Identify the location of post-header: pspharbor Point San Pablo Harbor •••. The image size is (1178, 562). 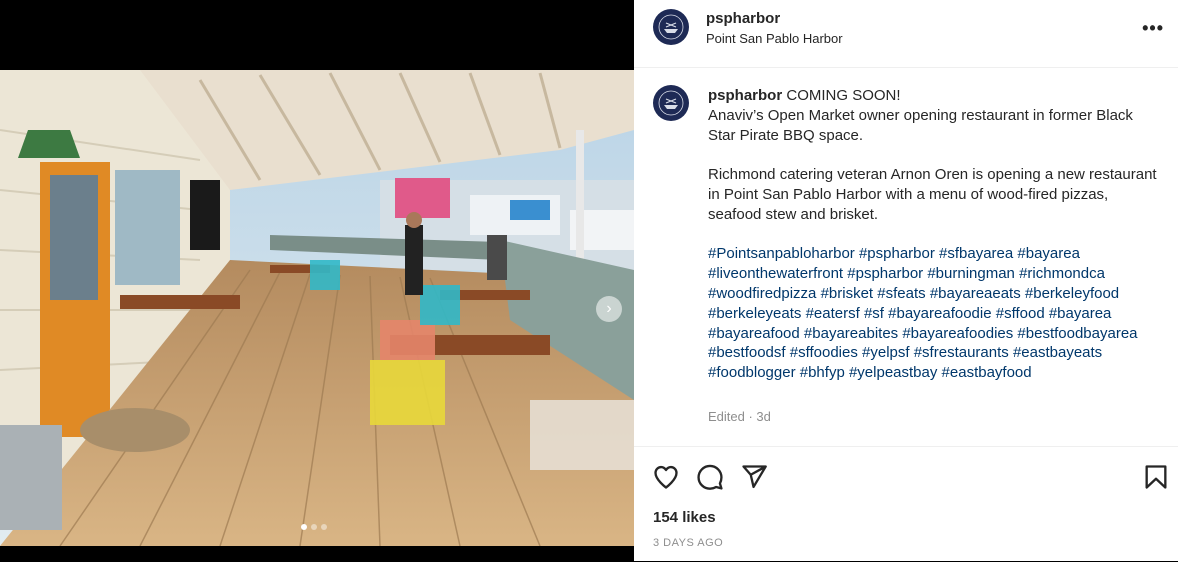
(906, 34).